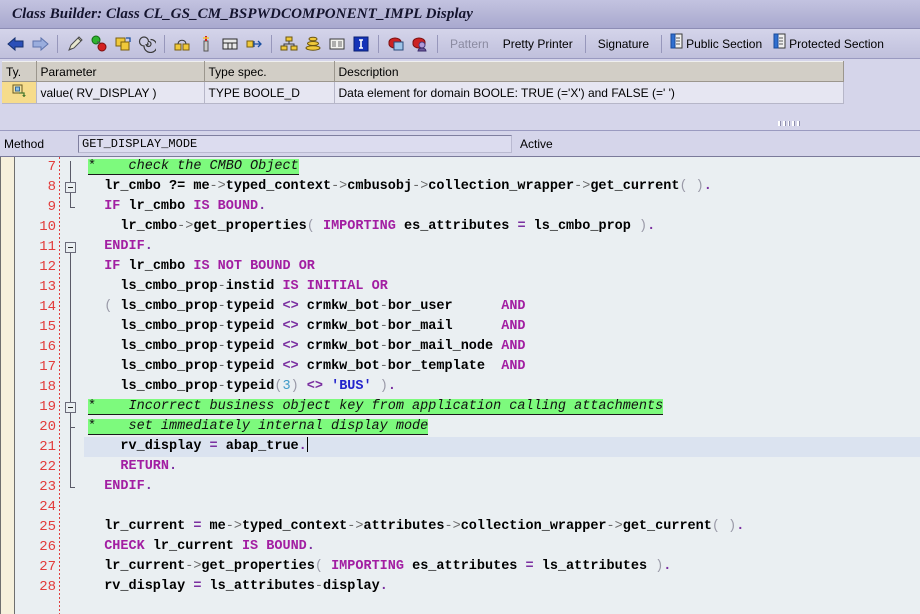  I want to click on line-number: 14, so click(47, 307).